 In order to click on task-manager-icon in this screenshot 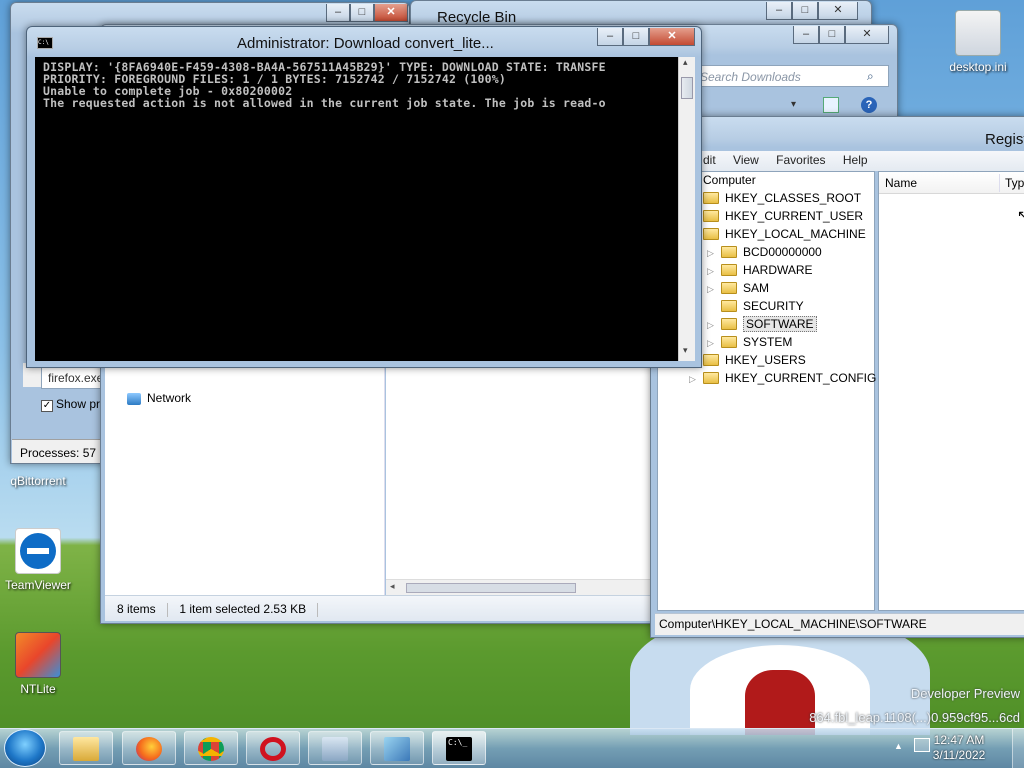, I will do `click(335, 749)`.